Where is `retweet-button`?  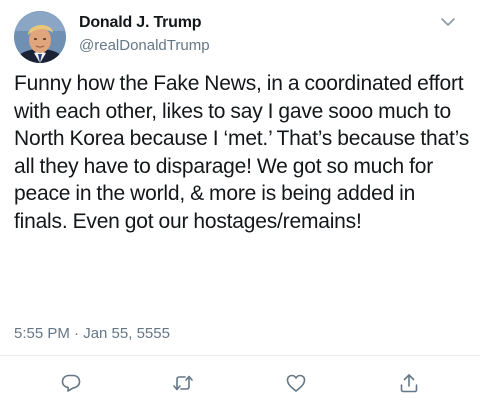
retweet-button is located at coordinates (183, 383).